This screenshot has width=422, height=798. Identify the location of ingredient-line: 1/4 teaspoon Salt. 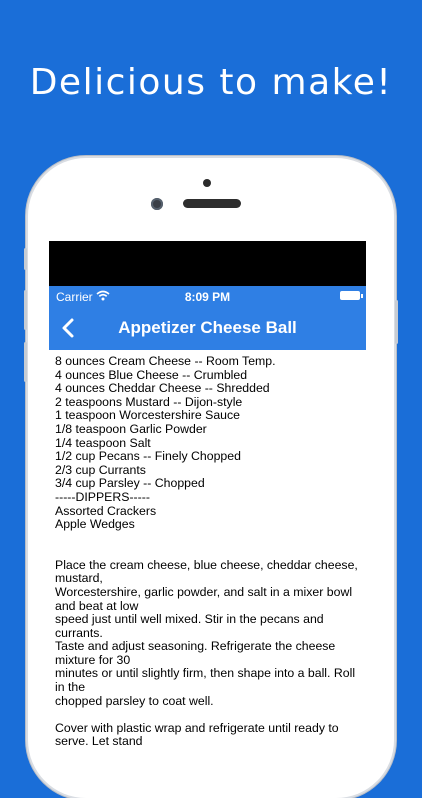
(103, 442).